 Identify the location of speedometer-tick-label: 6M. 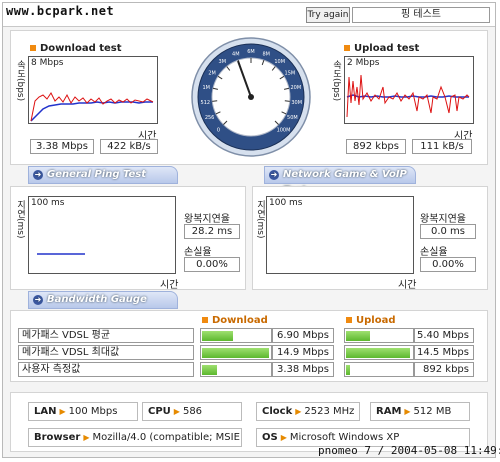
(251, 52).